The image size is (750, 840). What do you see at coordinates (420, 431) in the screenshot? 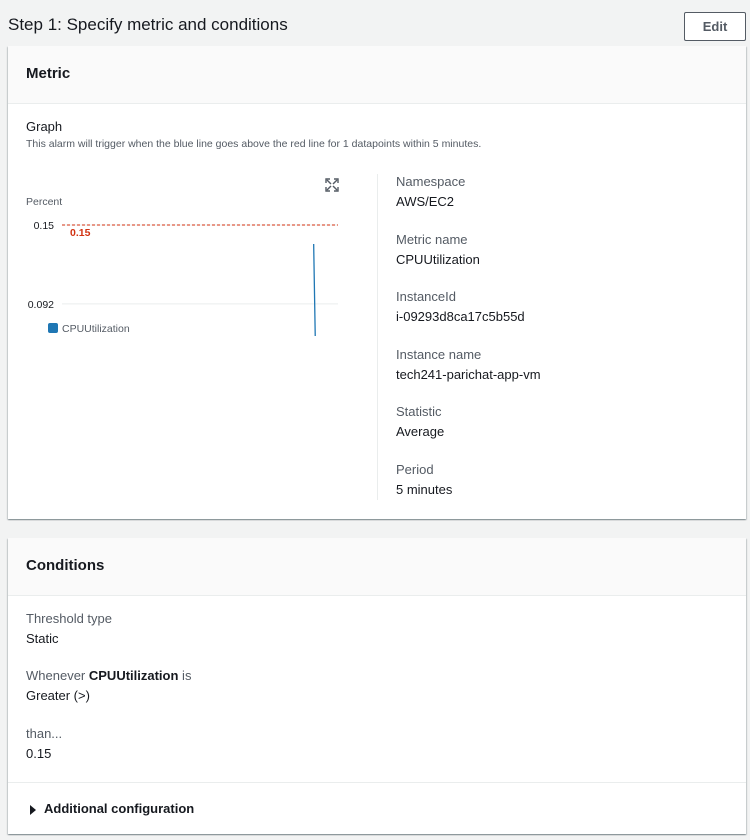
I see `detail-value: Average` at bounding box center [420, 431].